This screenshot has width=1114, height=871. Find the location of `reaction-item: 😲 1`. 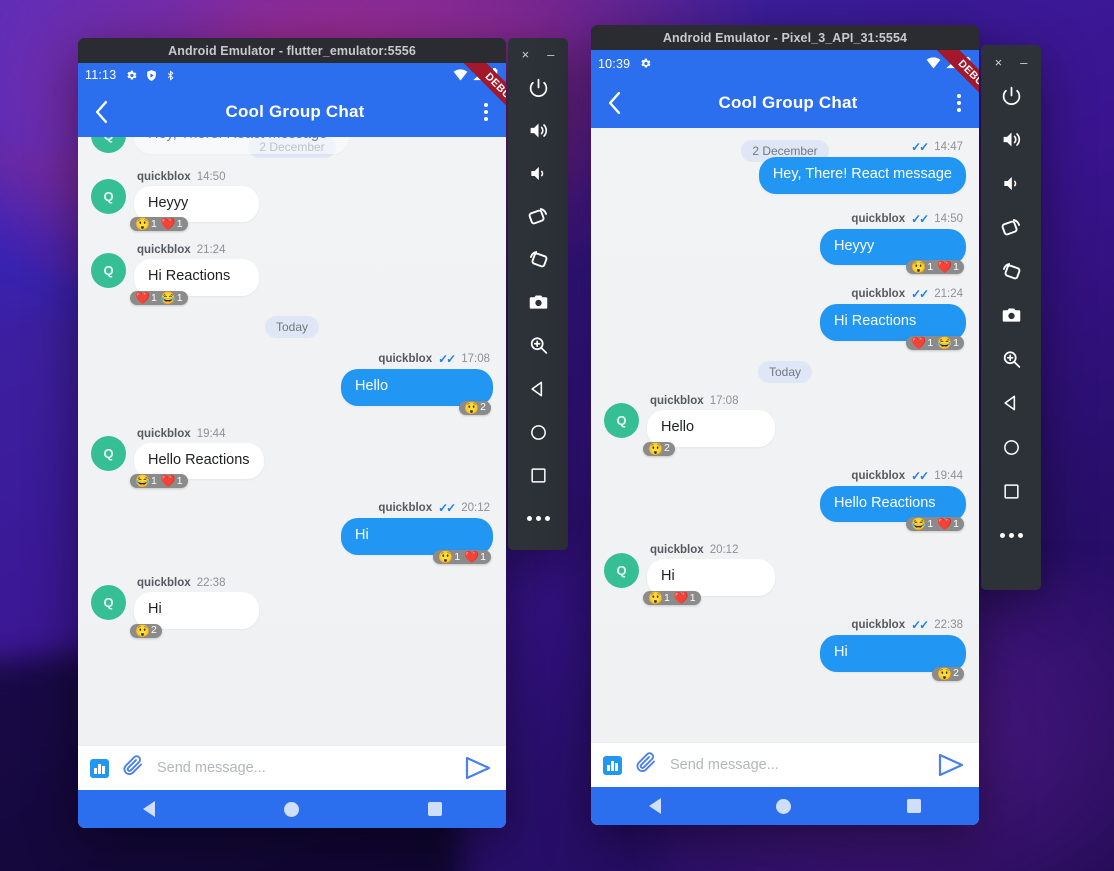

reaction-item: 😲 1 is located at coordinates (922, 267).